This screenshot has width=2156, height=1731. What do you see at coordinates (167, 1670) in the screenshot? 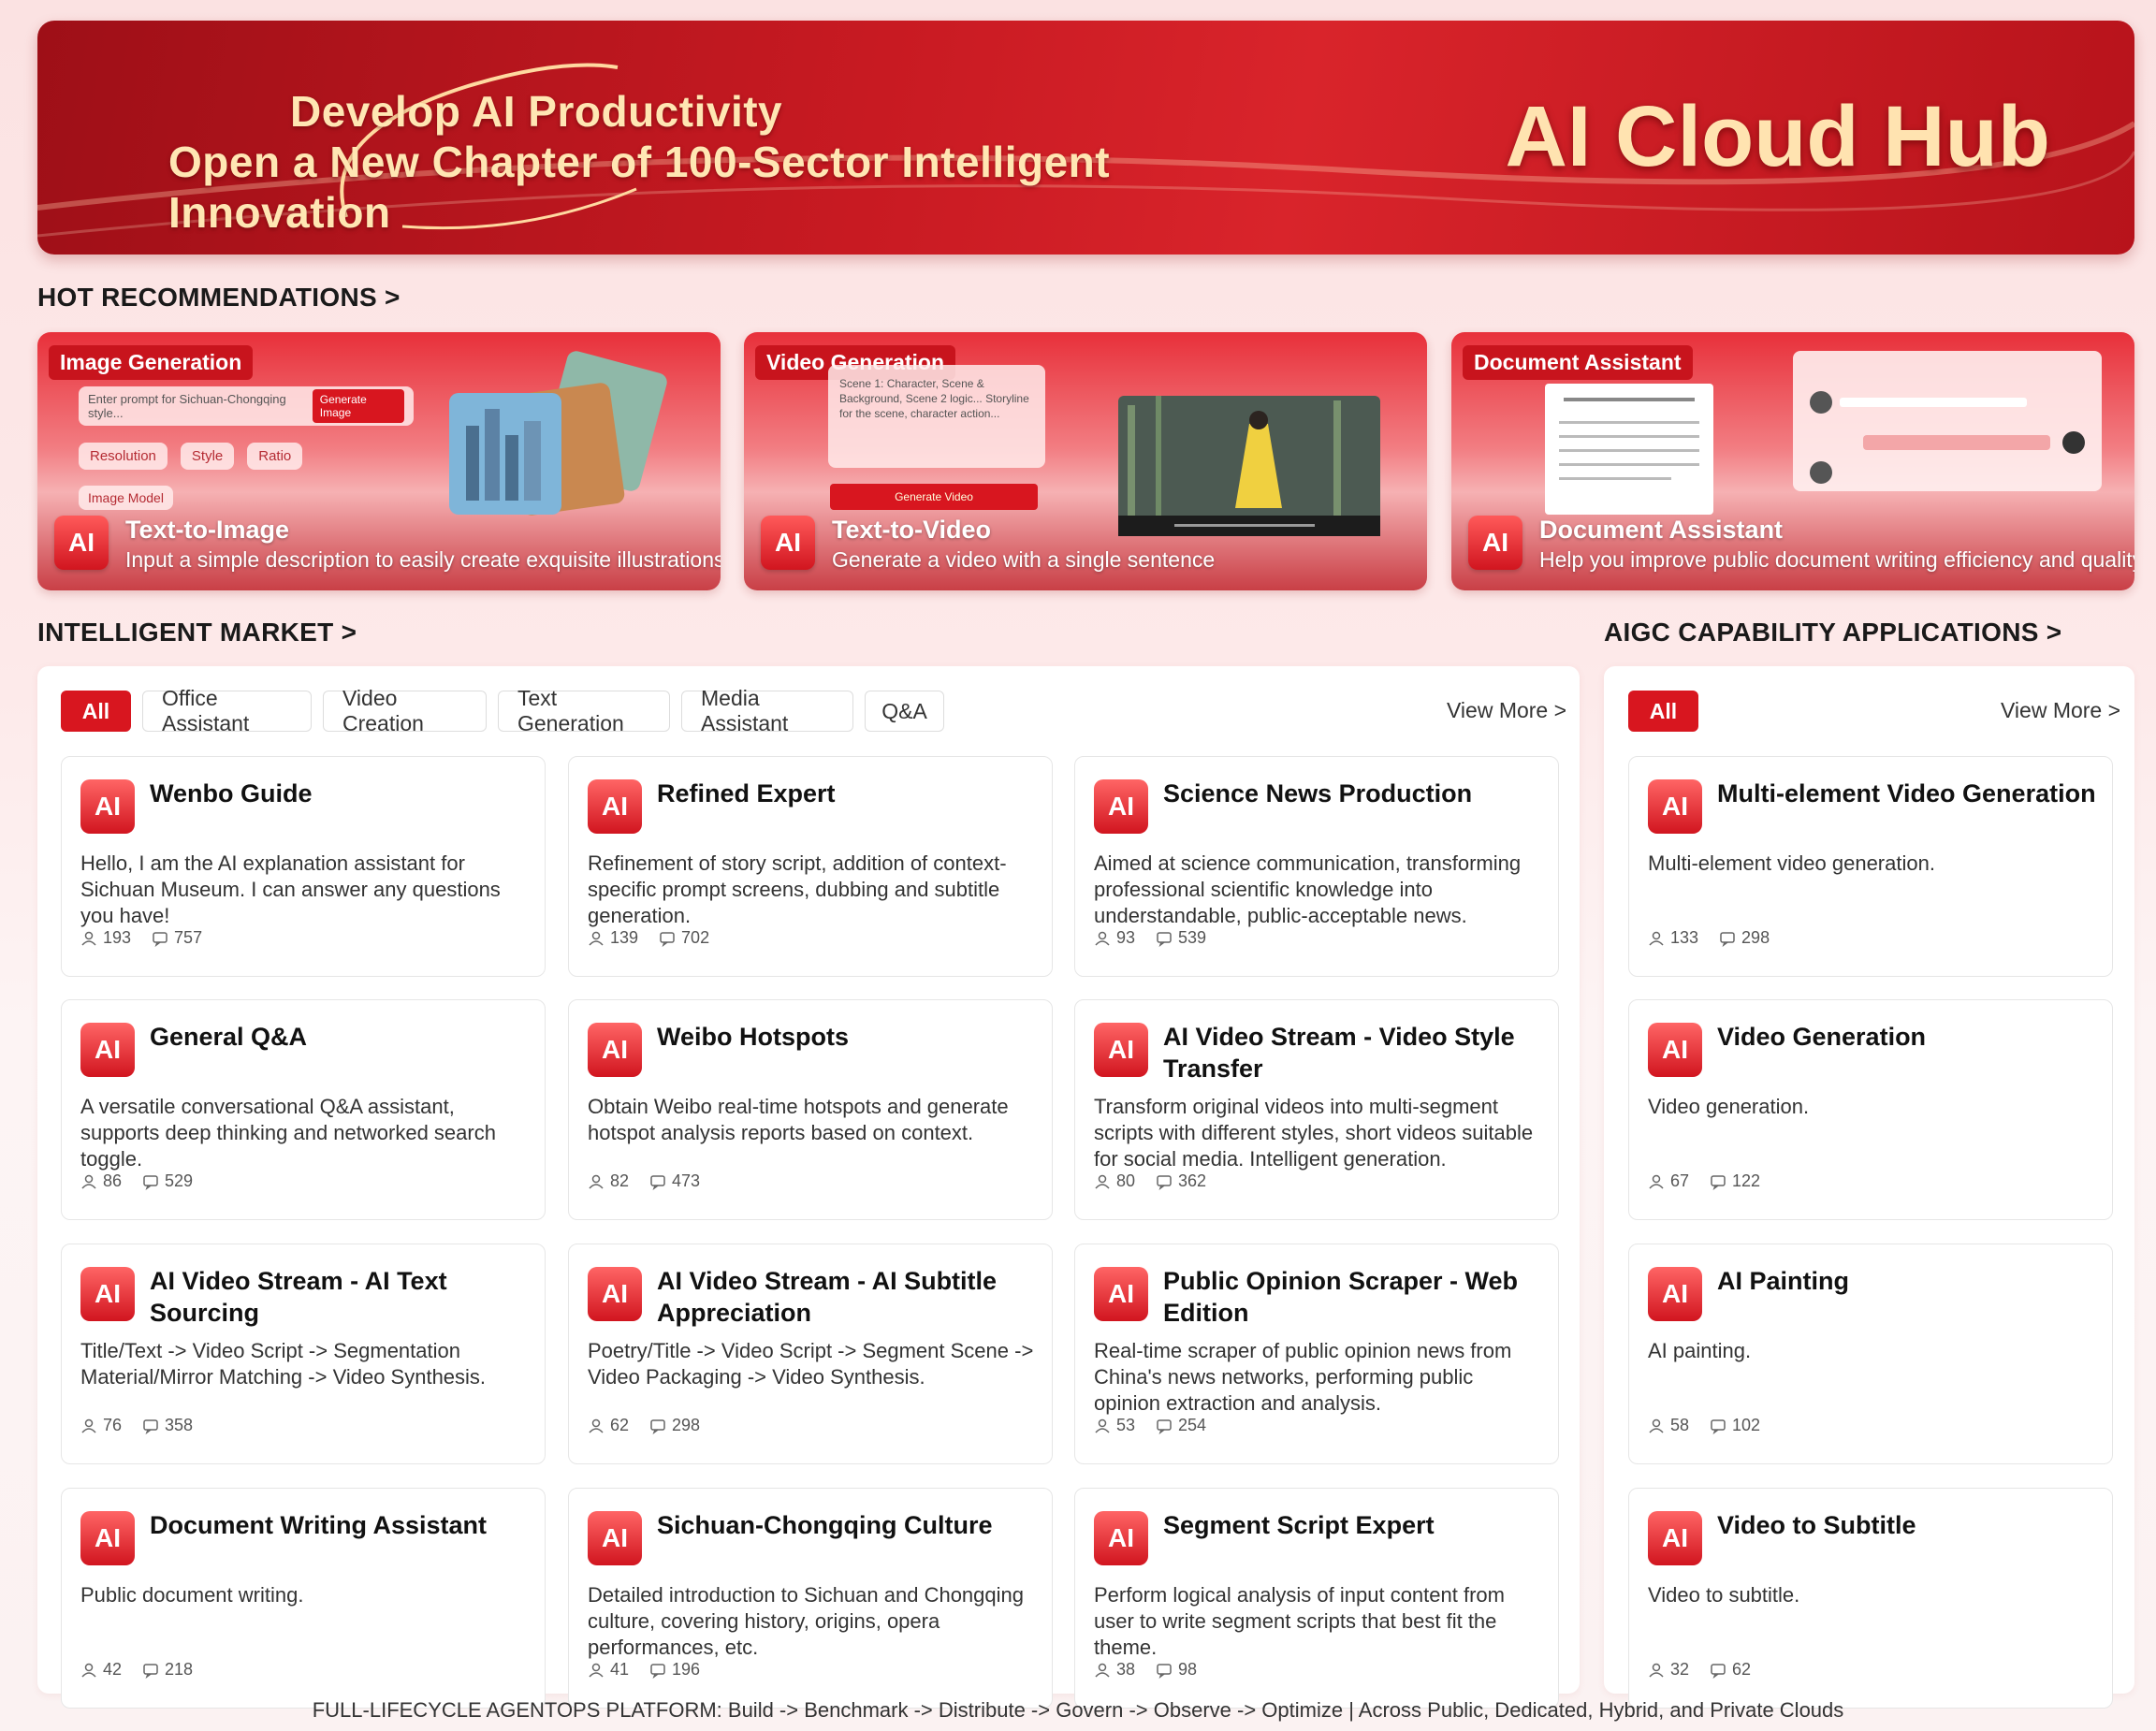
I see `comments-stat: 218` at bounding box center [167, 1670].